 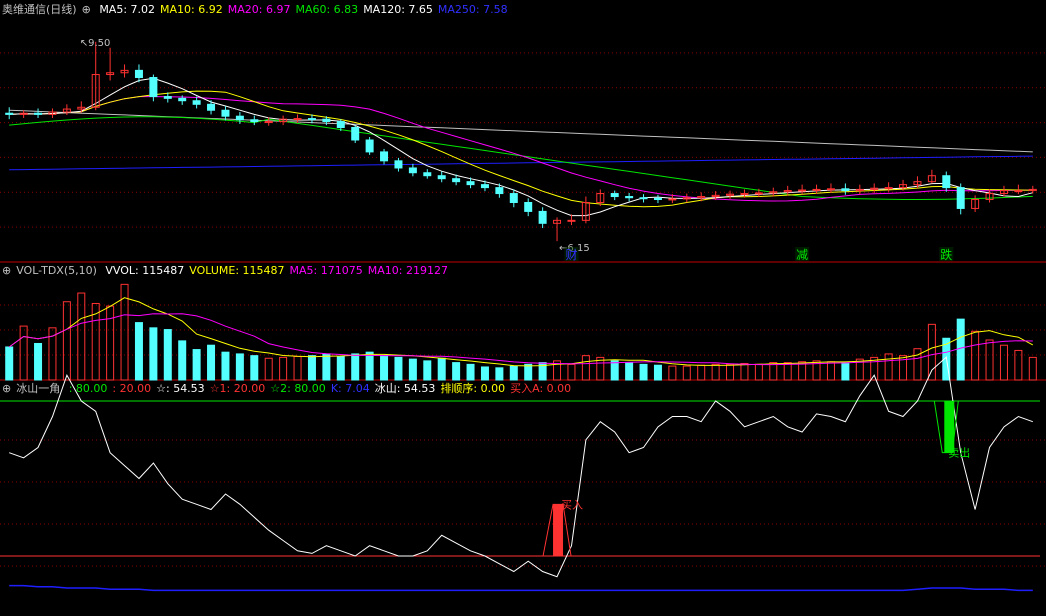 I want to click on buy-label: 买入, so click(x=572, y=504).